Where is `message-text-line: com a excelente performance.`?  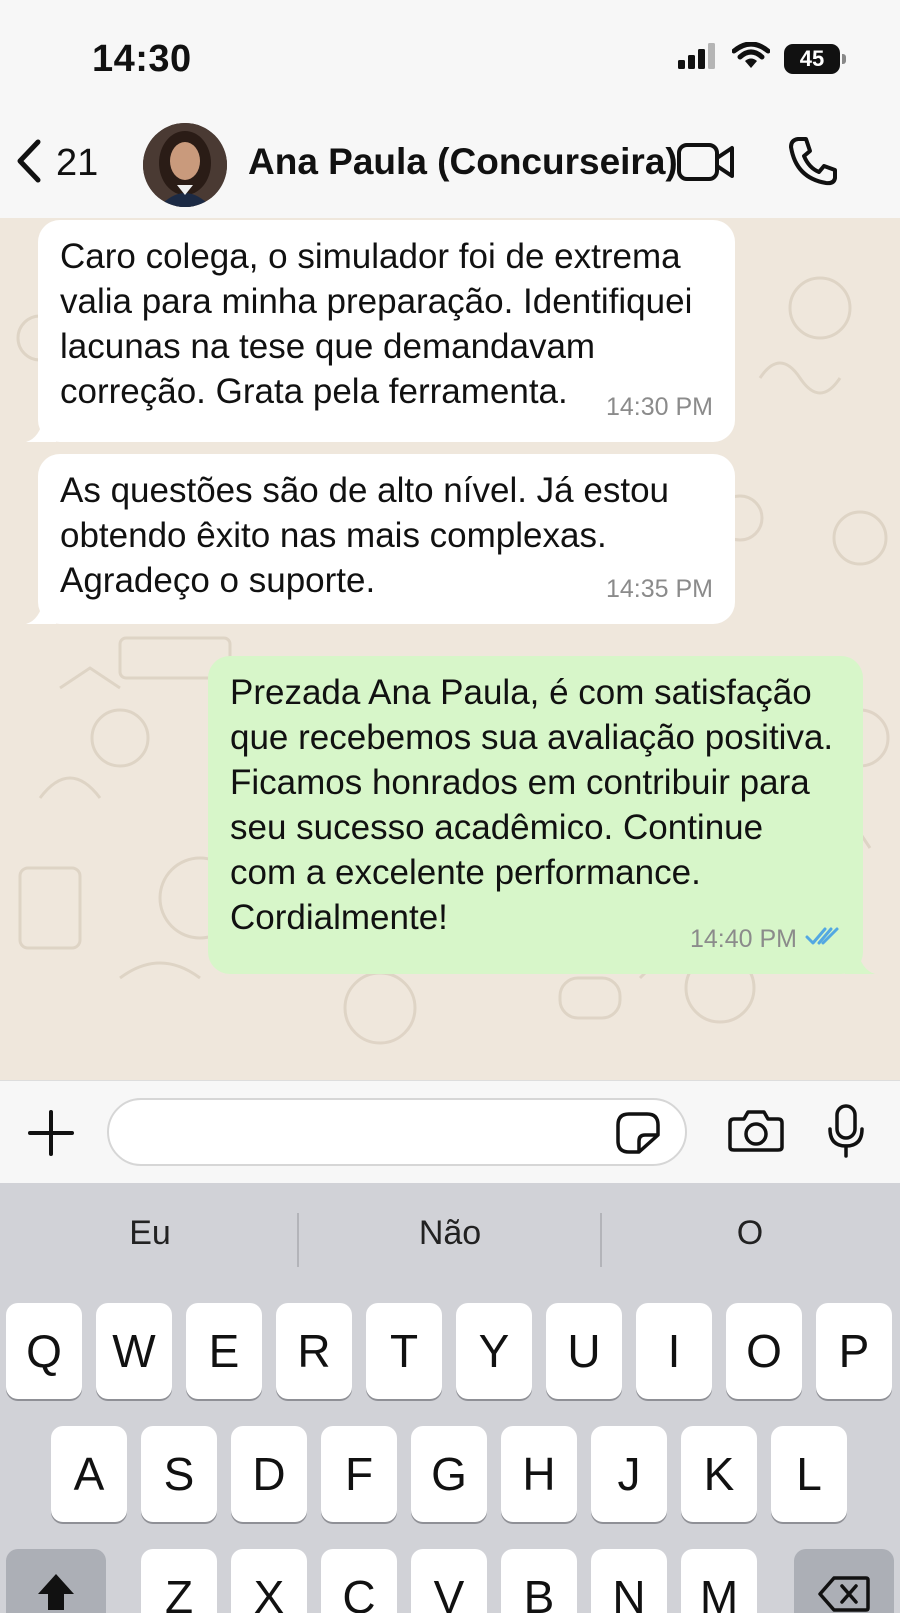
message-text-line: com a excelente performance. is located at coordinates (465, 872).